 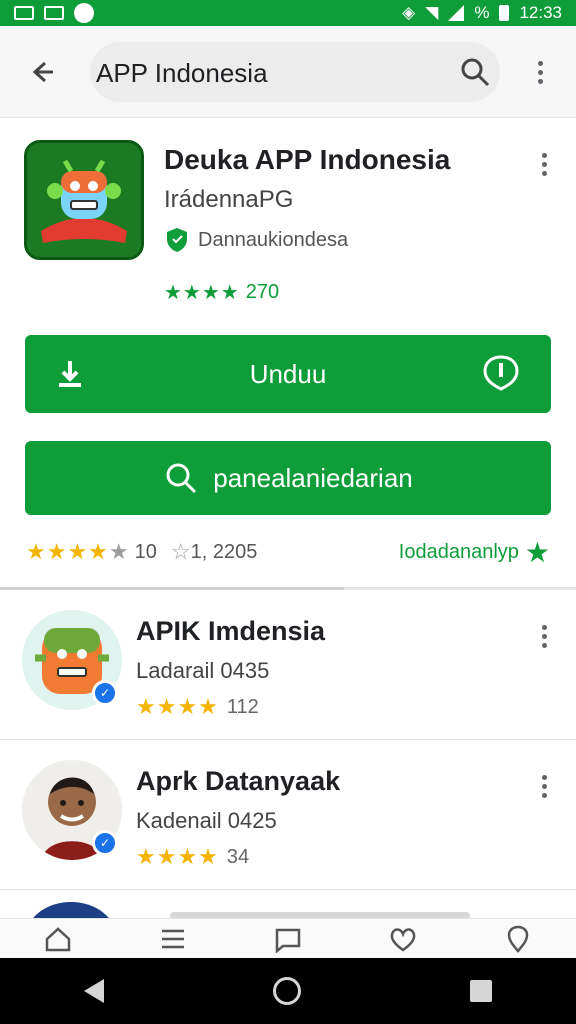 What do you see at coordinates (224, 551) in the screenshot?
I see `reviews-text: 1, 2205` at bounding box center [224, 551].